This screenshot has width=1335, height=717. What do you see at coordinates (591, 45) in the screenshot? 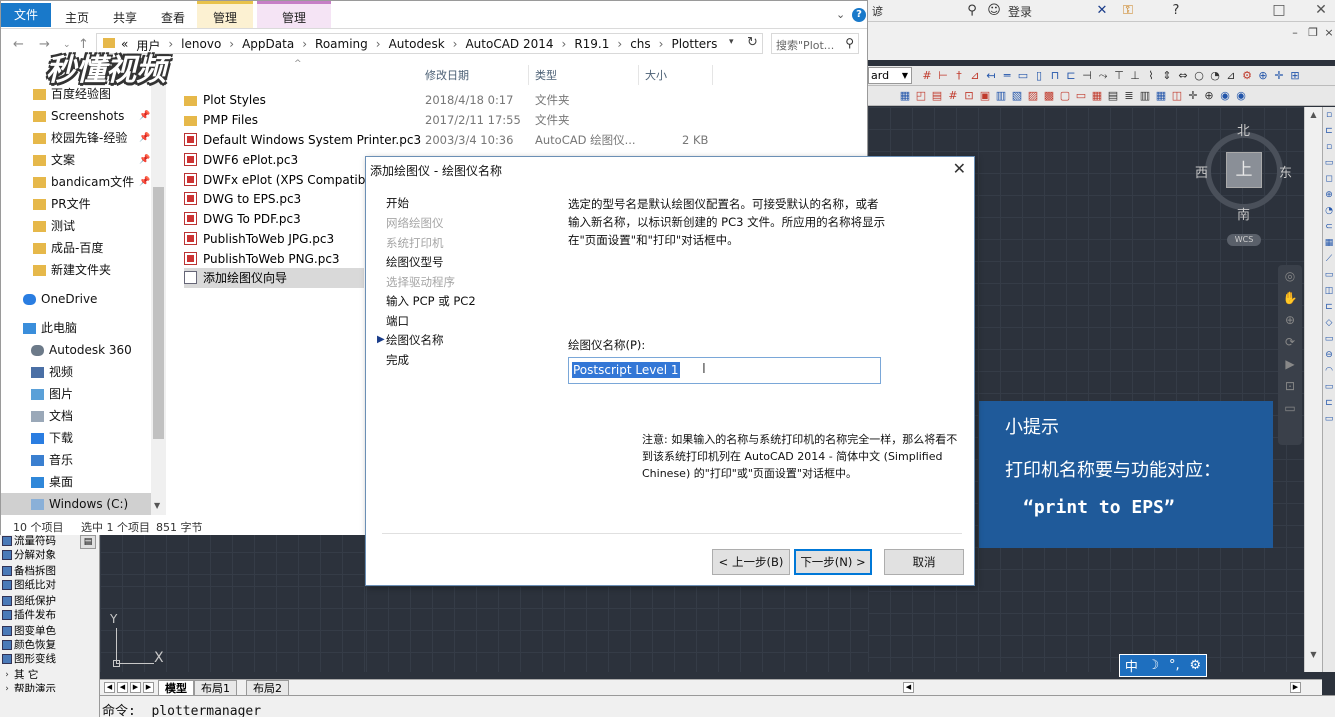
I see `breadcrumb-item: R19.1` at bounding box center [591, 45].